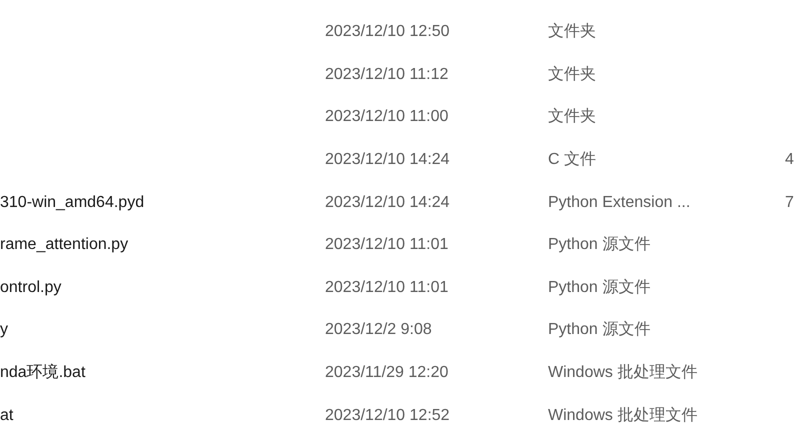  Describe the element at coordinates (31, 287) in the screenshot. I see `file-name: ontrol.py` at that location.